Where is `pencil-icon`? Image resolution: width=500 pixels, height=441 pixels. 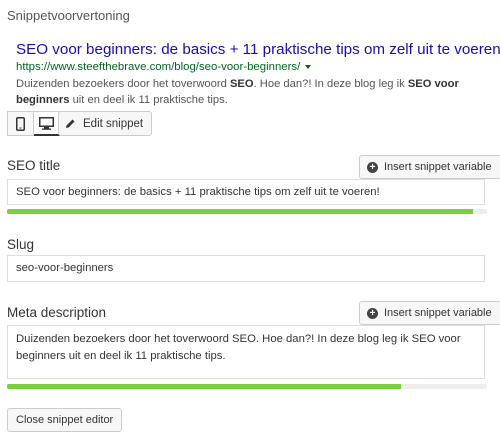 pencil-icon is located at coordinates (70, 123).